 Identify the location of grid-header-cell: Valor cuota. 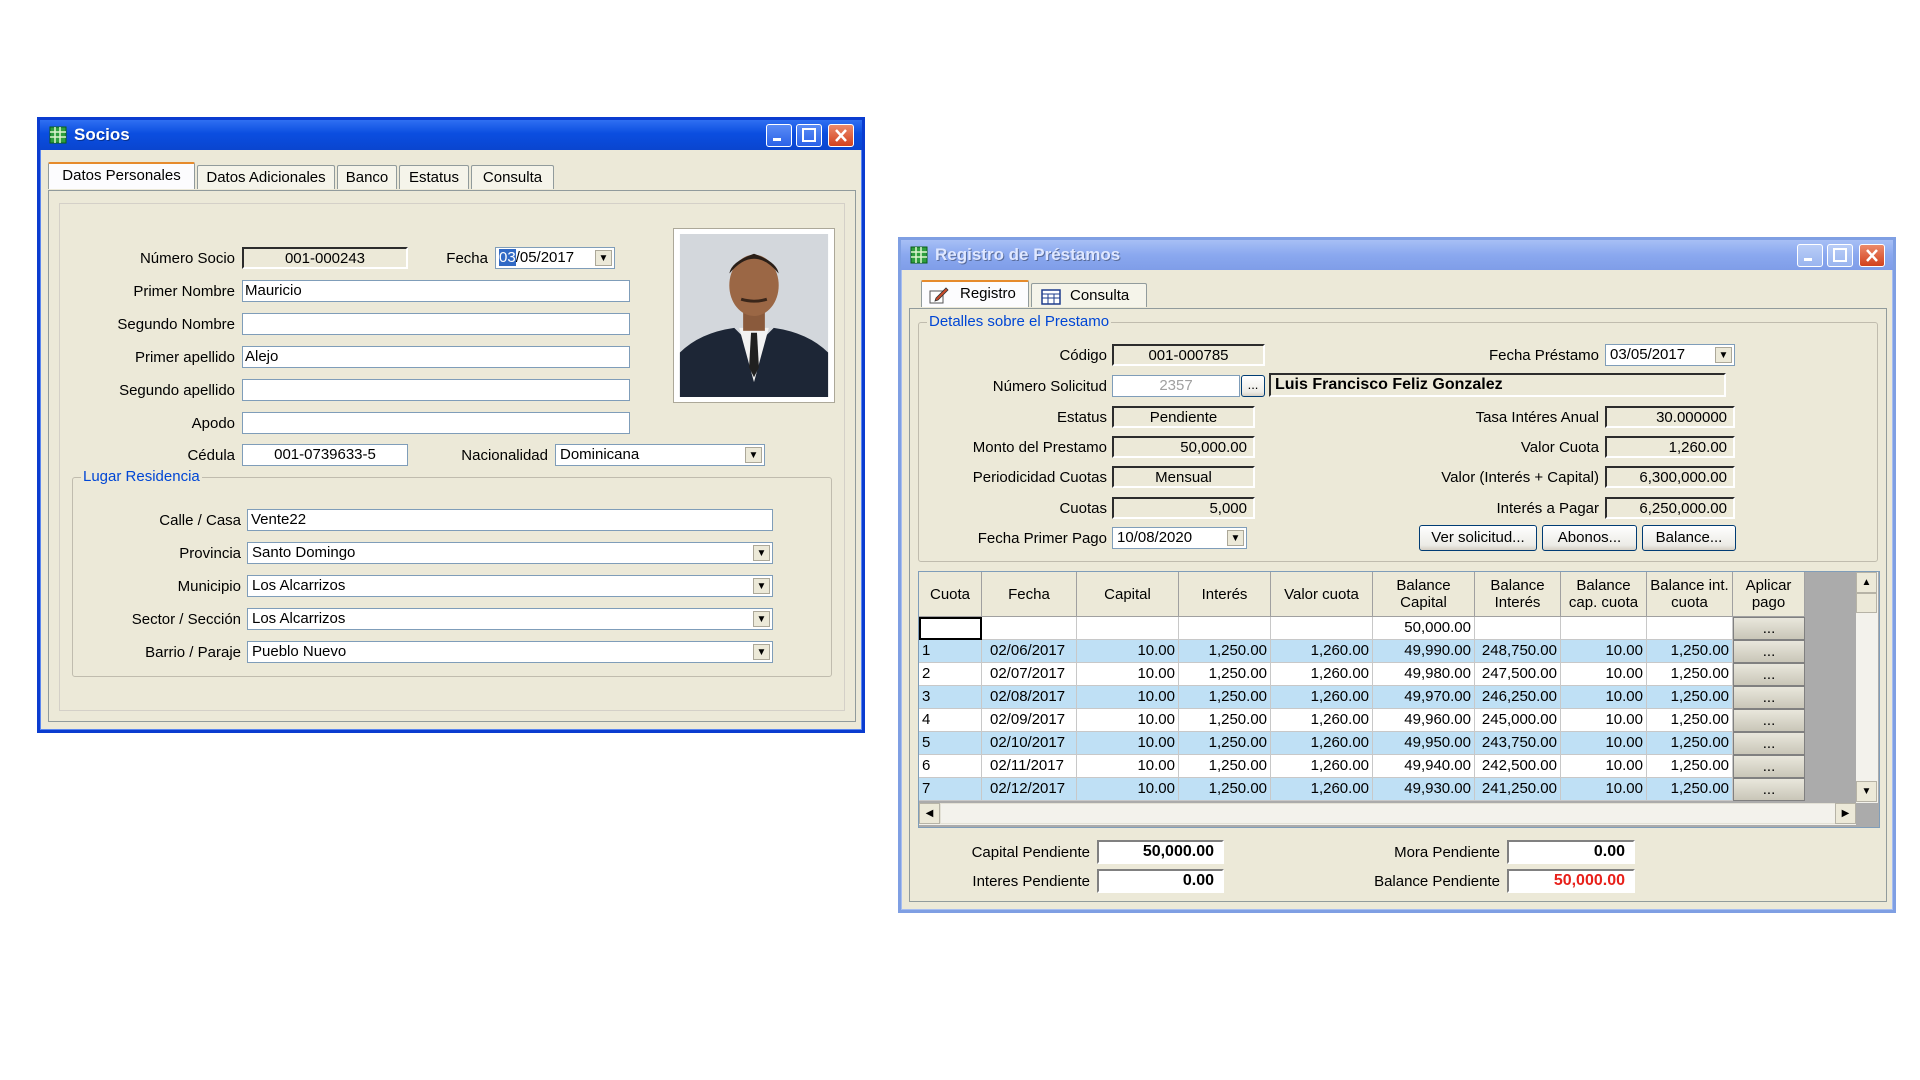
(1322, 594).